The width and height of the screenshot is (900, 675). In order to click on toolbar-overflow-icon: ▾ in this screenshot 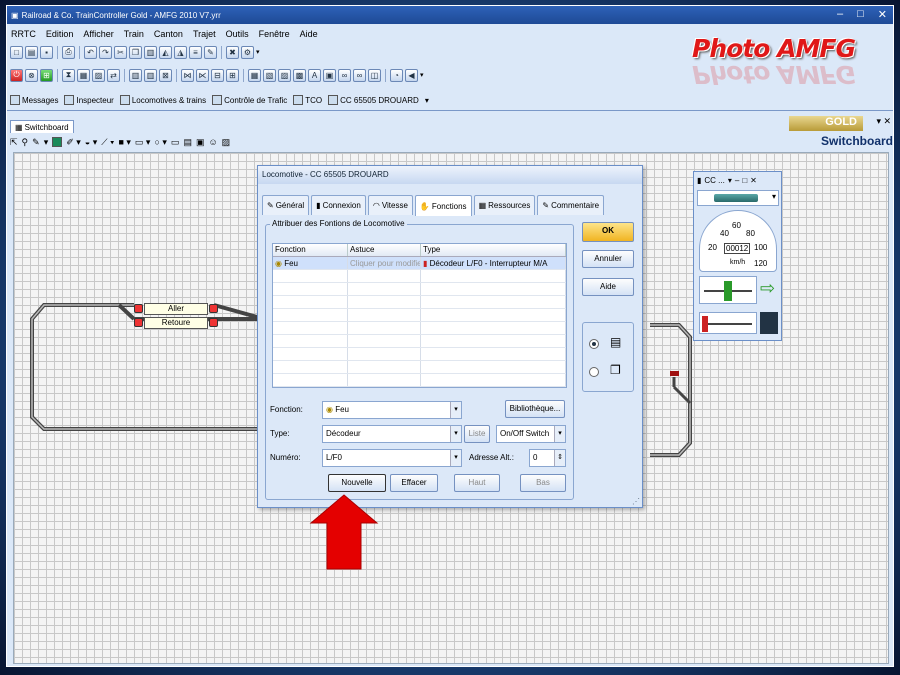, I will do `click(258, 52)`.